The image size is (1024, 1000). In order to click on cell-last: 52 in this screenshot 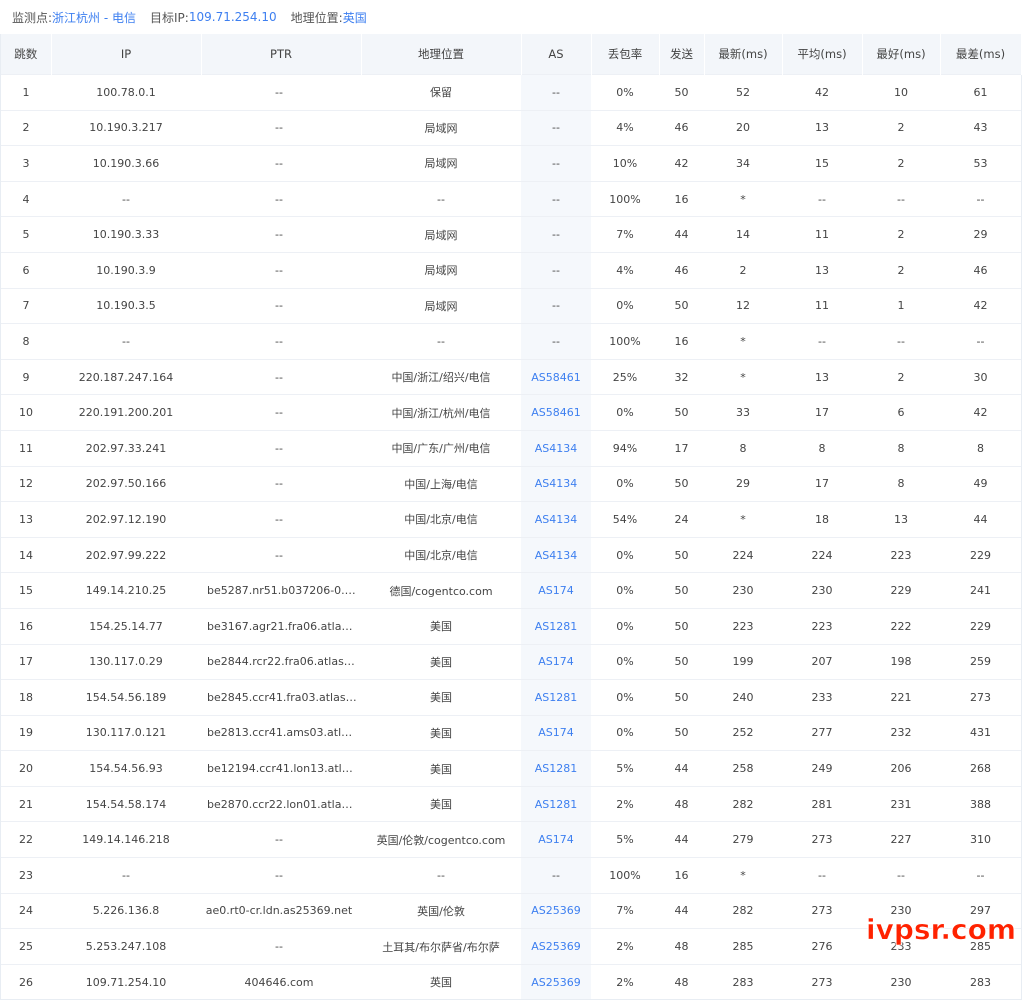, I will do `click(743, 92)`.